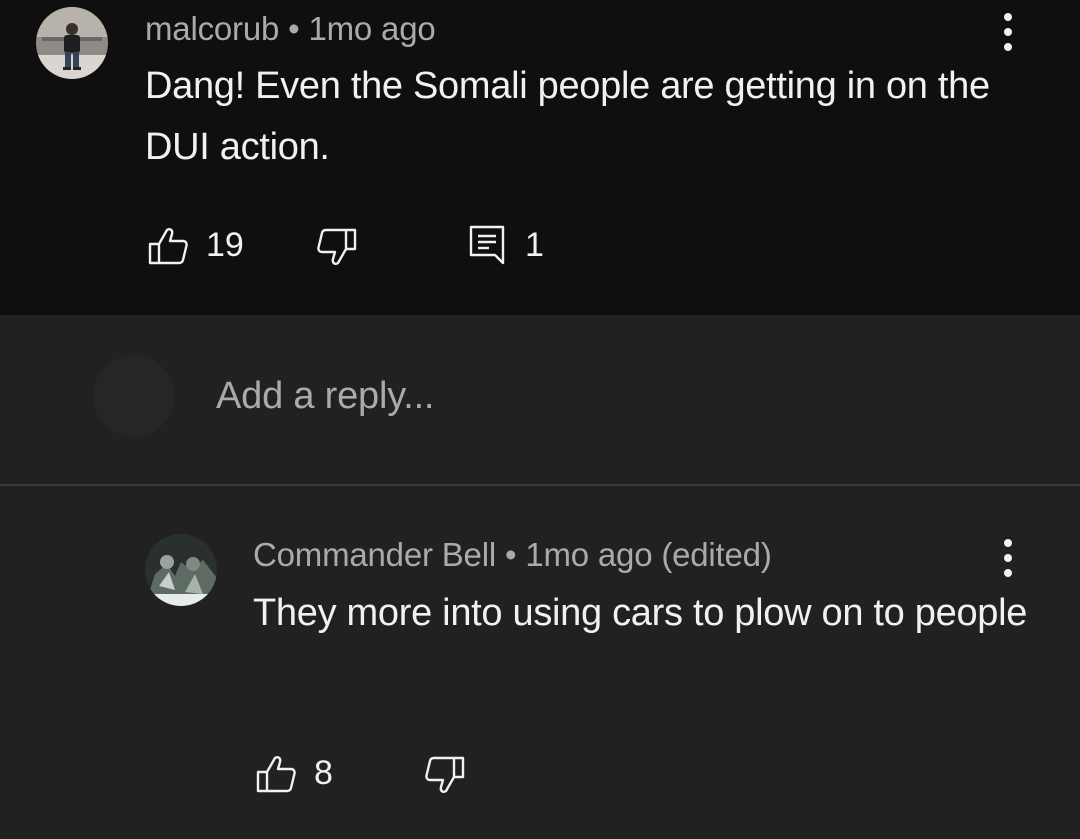 The image size is (1080, 839). I want to click on comment-meta: malcorub • 1mo ago, so click(290, 29).